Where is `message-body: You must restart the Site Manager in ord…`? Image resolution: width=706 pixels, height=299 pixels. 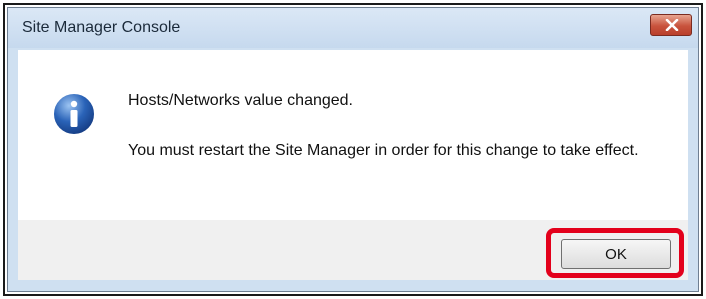 message-body: You must restart the Site Manager in ord… is located at coordinates (383, 150).